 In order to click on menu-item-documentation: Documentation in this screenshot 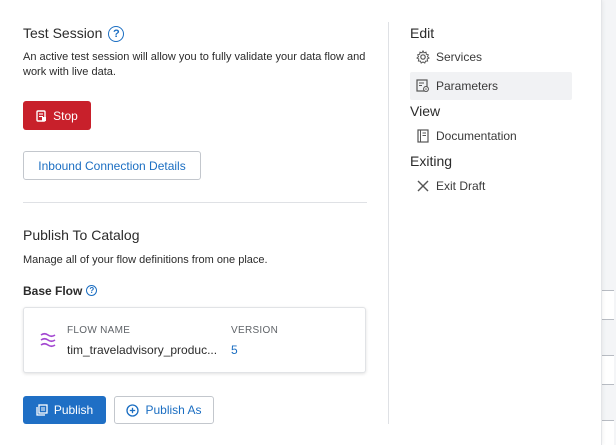, I will do `click(491, 136)`.